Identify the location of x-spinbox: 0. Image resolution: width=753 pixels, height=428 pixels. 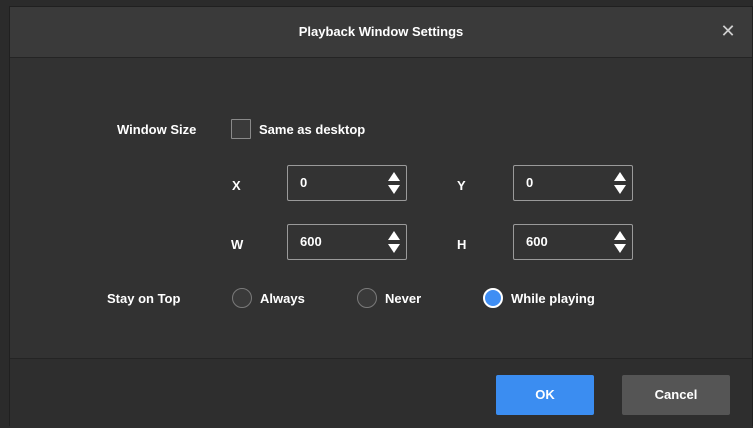
(347, 183).